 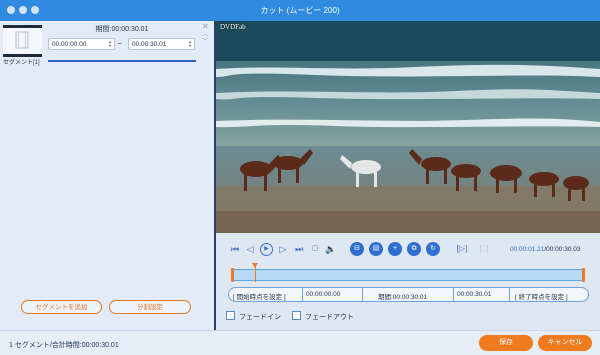 I want to click on delete-segment-icon: ✕, so click(x=205, y=26).